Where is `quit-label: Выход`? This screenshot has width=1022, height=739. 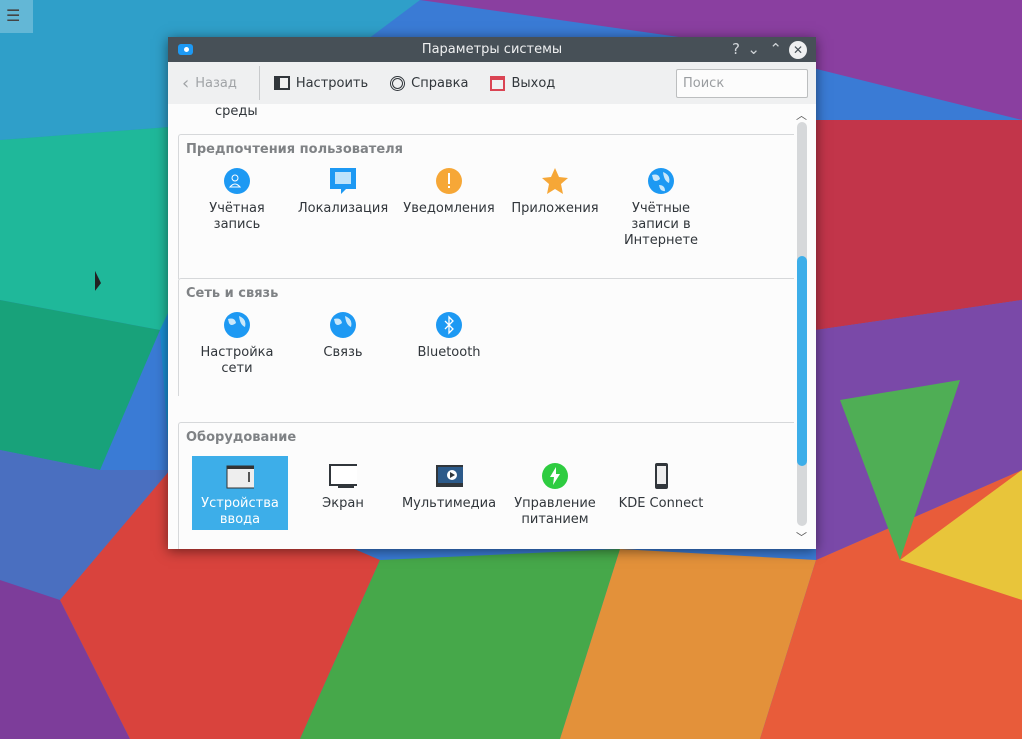 quit-label: Выход is located at coordinates (533, 83).